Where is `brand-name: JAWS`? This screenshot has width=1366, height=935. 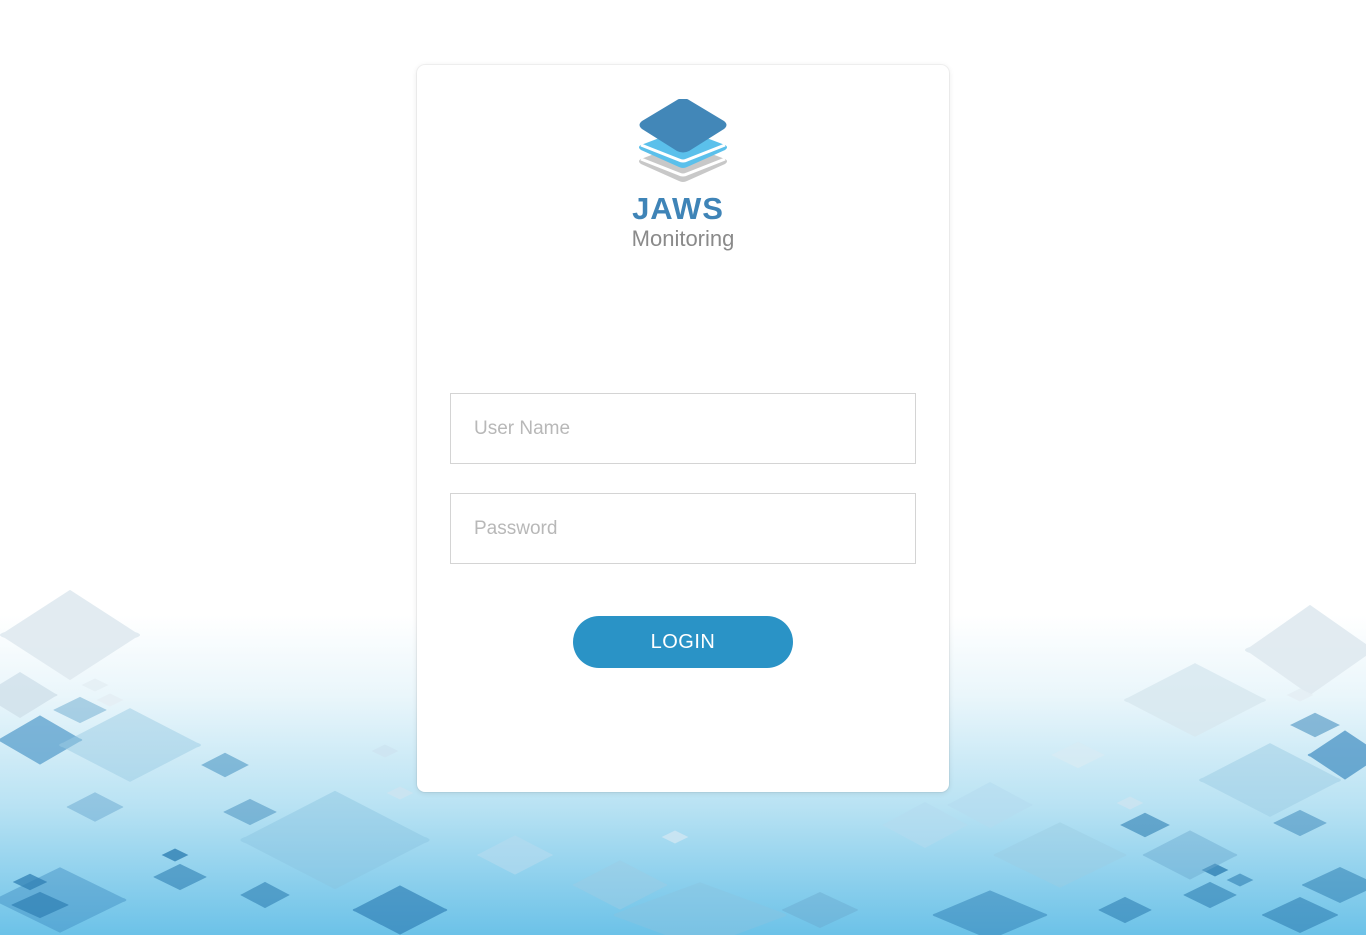
brand-name: JAWS is located at coordinates (678, 208).